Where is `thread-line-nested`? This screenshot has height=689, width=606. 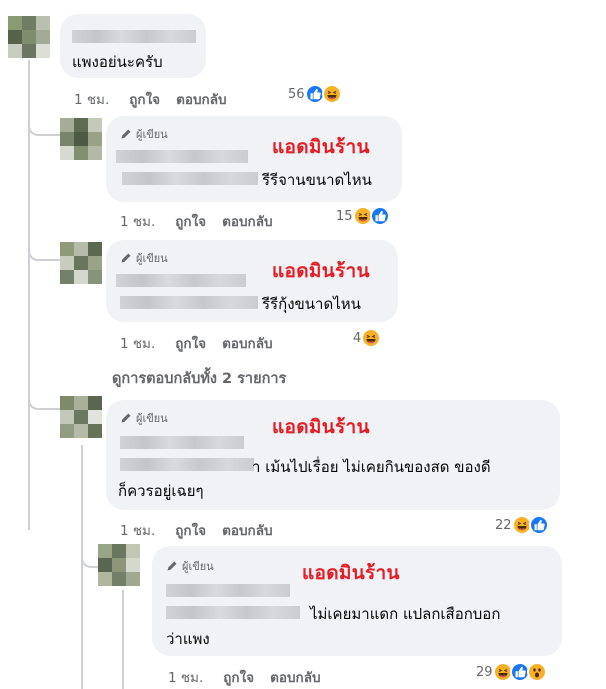
thread-line-nested is located at coordinates (82, 567).